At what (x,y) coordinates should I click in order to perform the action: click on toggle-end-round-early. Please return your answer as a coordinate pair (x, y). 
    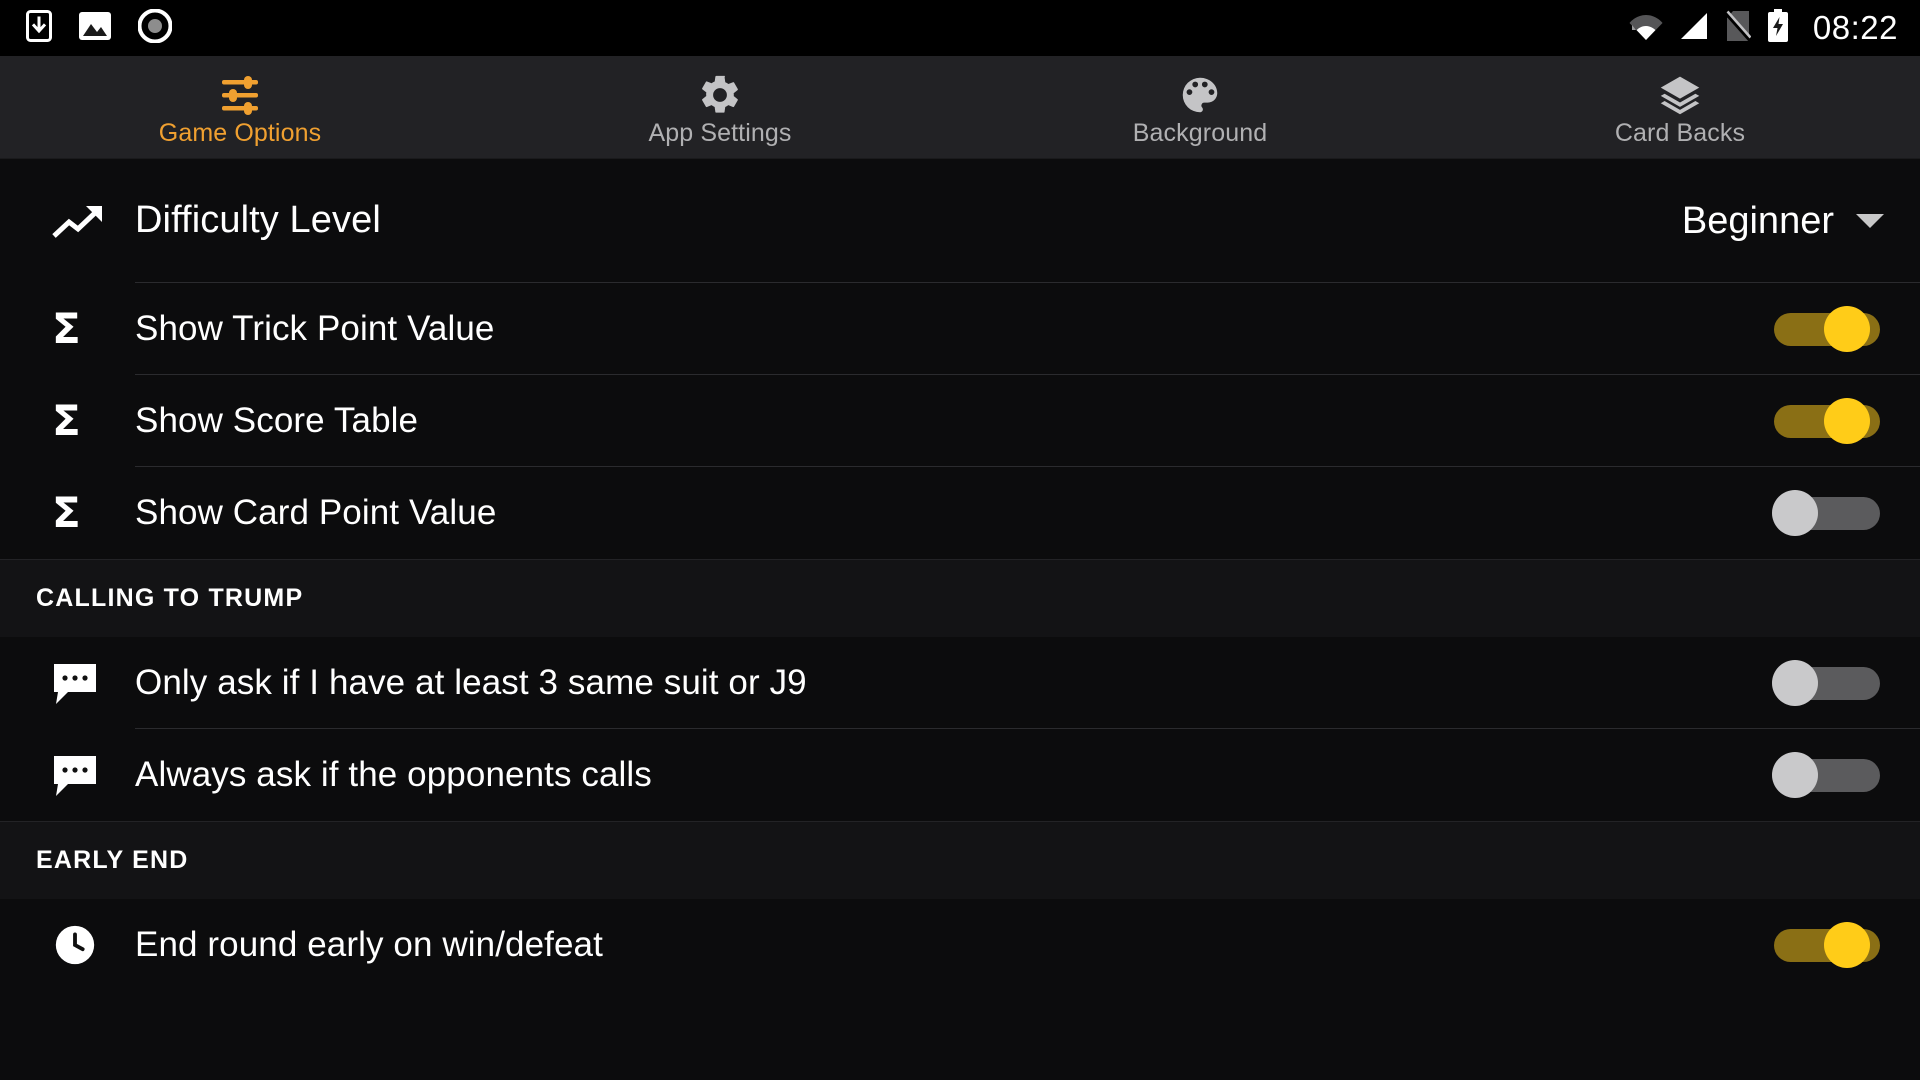
    Looking at the image, I should click on (1827, 945).